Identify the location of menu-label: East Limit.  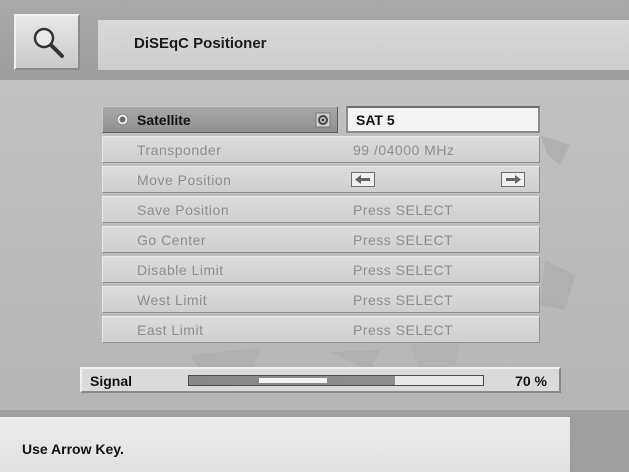
(170, 330).